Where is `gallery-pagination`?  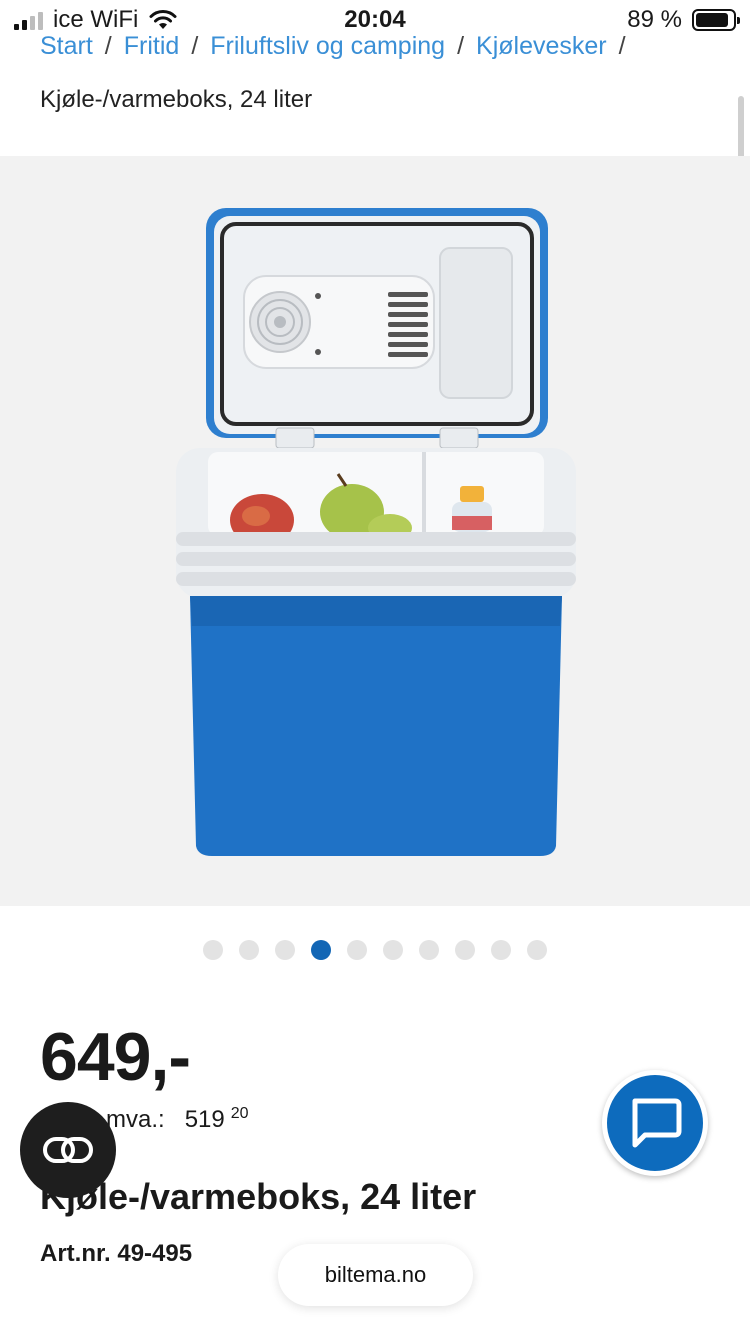
gallery-pagination is located at coordinates (375, 950).